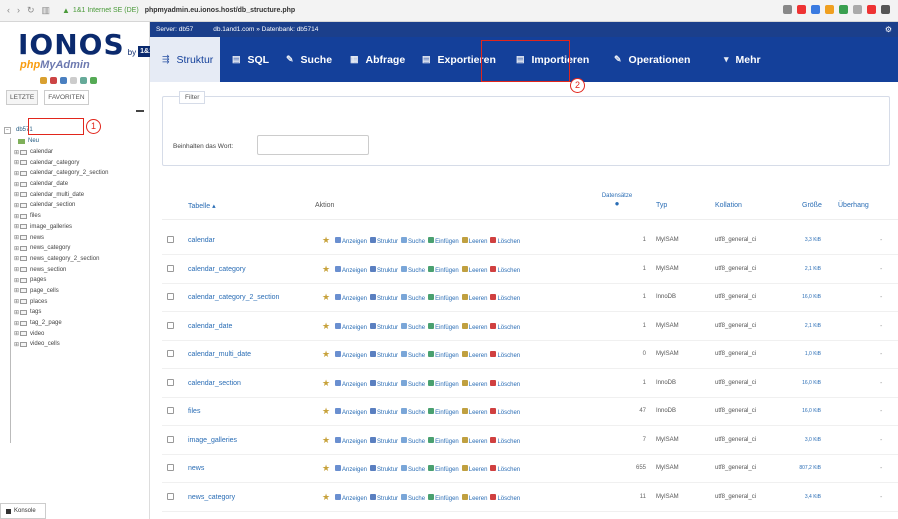  Describe the element at coordinates (18, 10) in the screenshot. I see `forward-icon: ›` at that location.